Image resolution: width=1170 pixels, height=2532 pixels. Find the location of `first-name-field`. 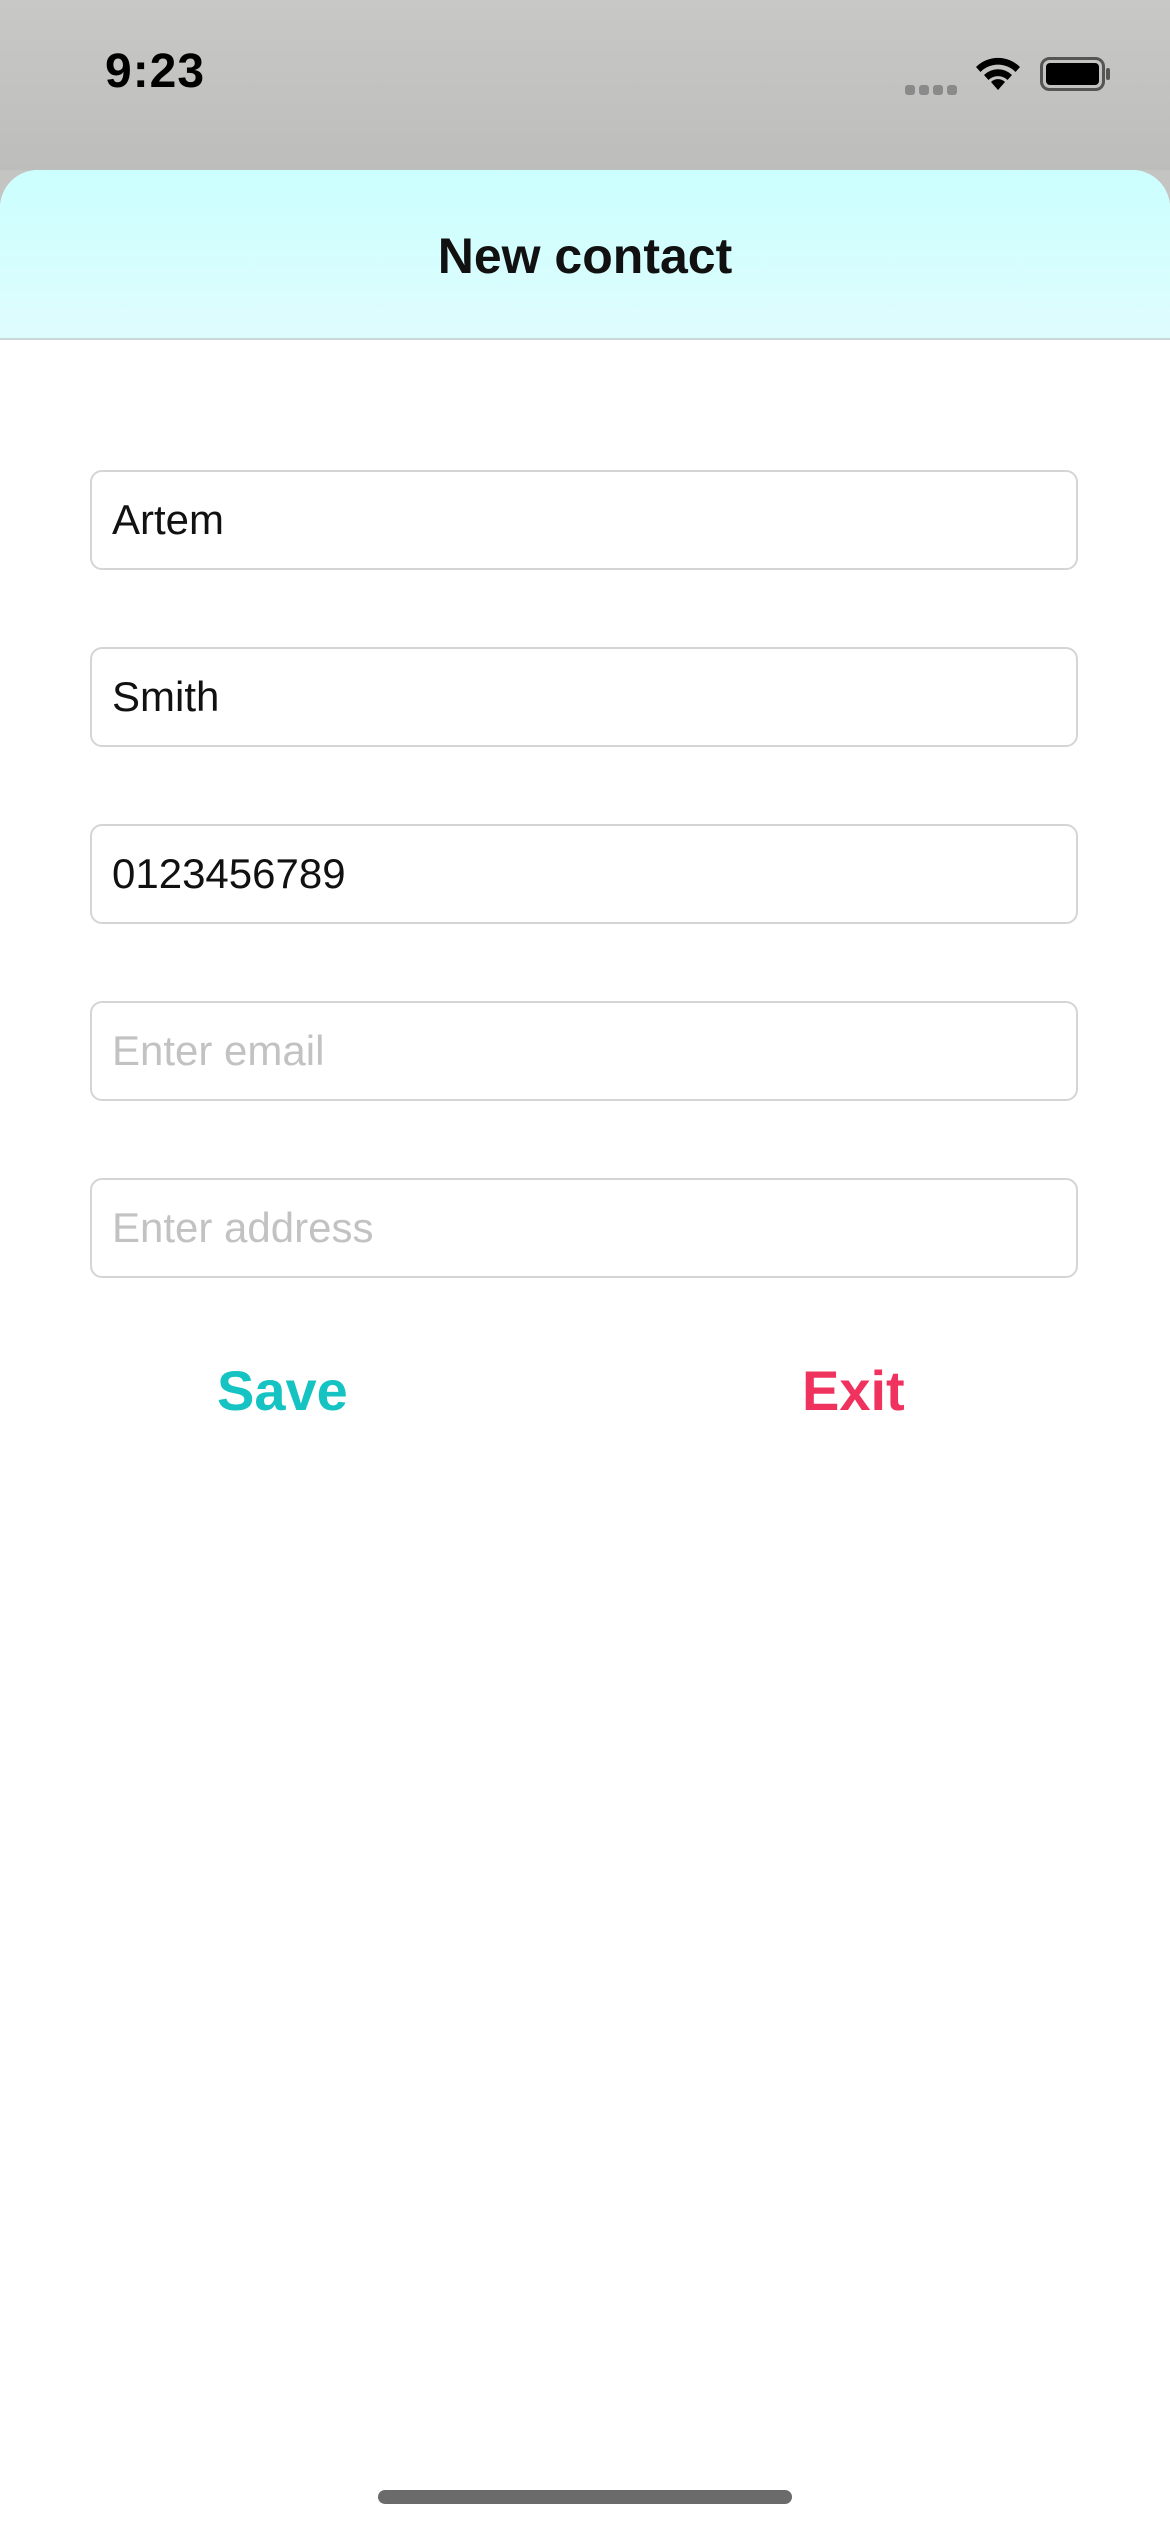

first-name-field is located at coordinates (584, 520).